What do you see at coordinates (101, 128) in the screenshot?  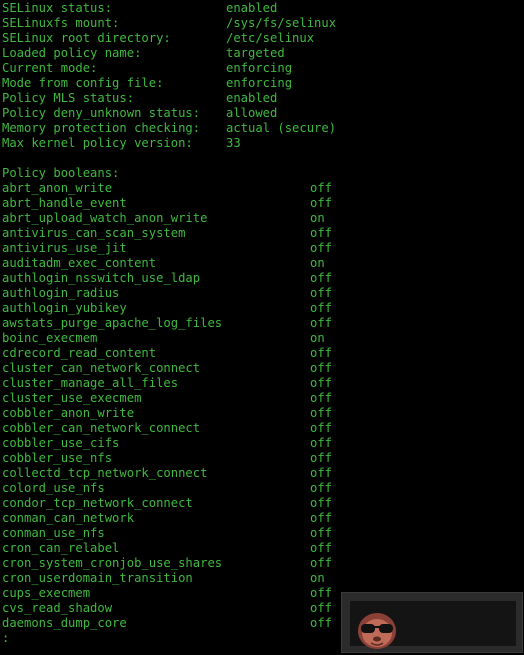 I see `status-key: Memory protection checking:` at bounding box center [101, 128].